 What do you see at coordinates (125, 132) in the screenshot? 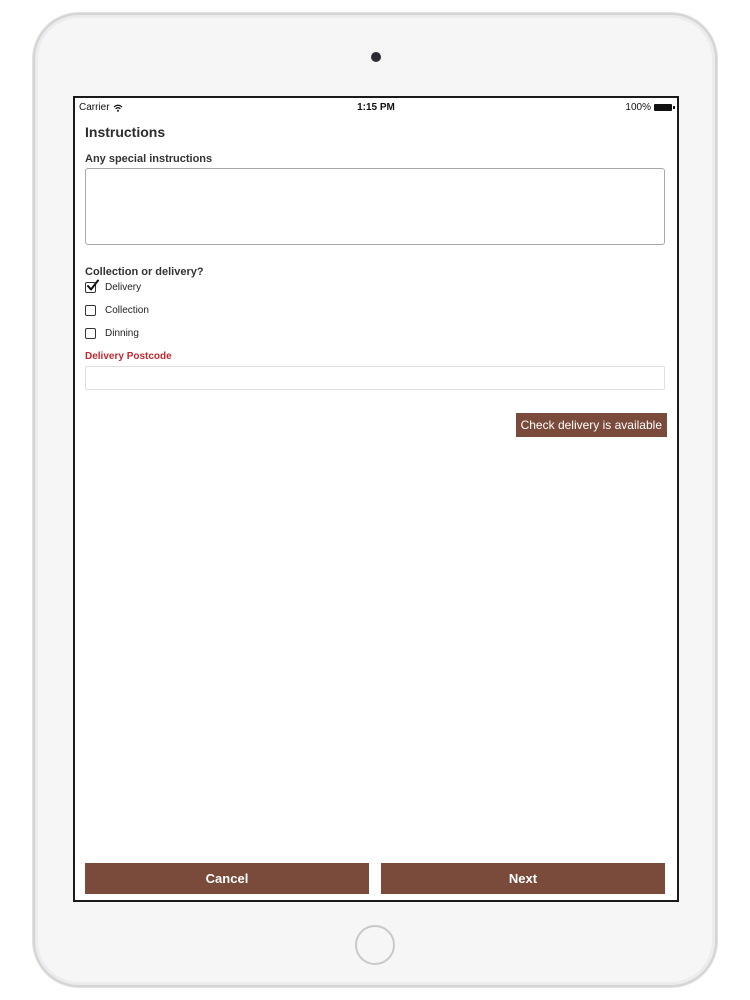
I see `page-title: Instructions` at bounding box center [125, 132].